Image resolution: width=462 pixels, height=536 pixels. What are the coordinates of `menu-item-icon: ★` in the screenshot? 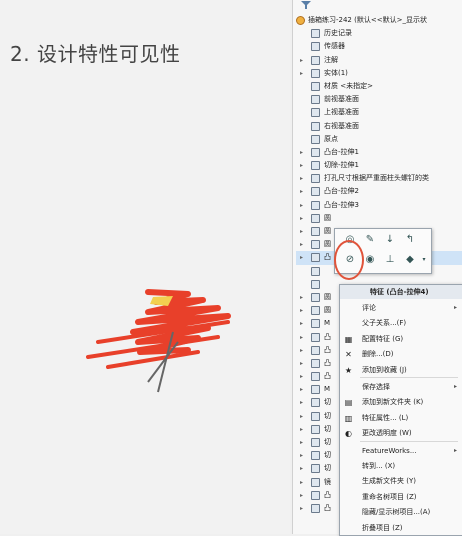 It's located at (348, 370).